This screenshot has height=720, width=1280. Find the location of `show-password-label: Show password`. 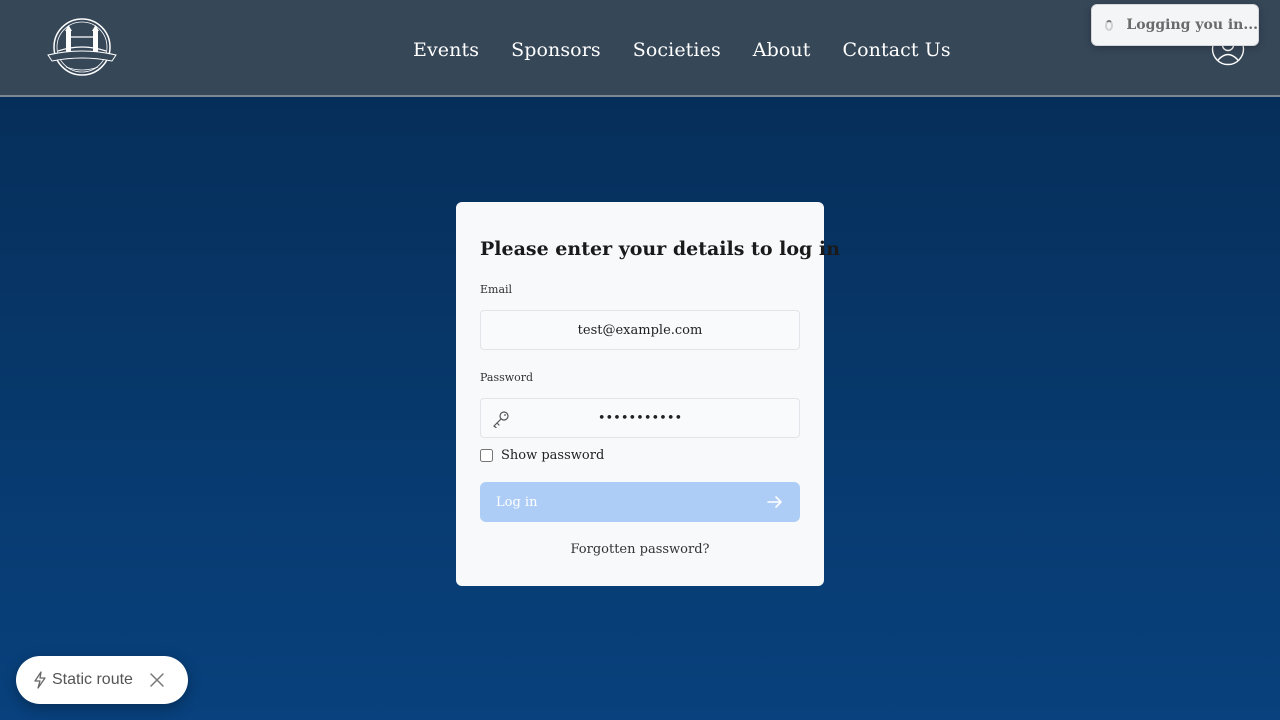

show-password-label: Show password is located at coordinates (553, 455).